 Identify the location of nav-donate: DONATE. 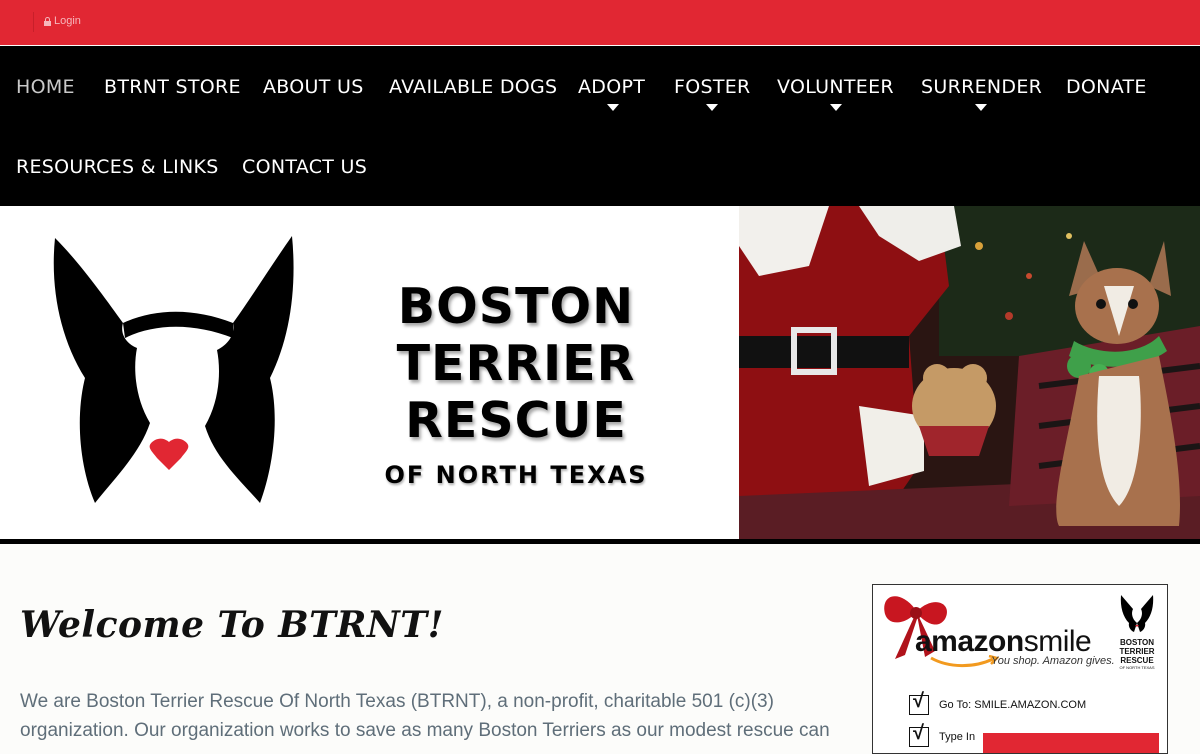
(1106, 87).